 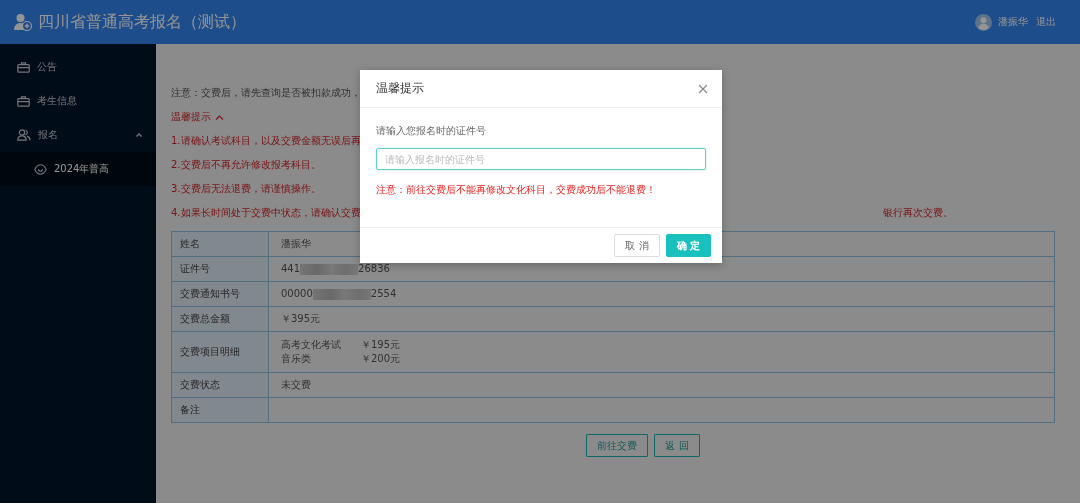 I want to click on table-cell: 00000, so click(x=297, y=294).